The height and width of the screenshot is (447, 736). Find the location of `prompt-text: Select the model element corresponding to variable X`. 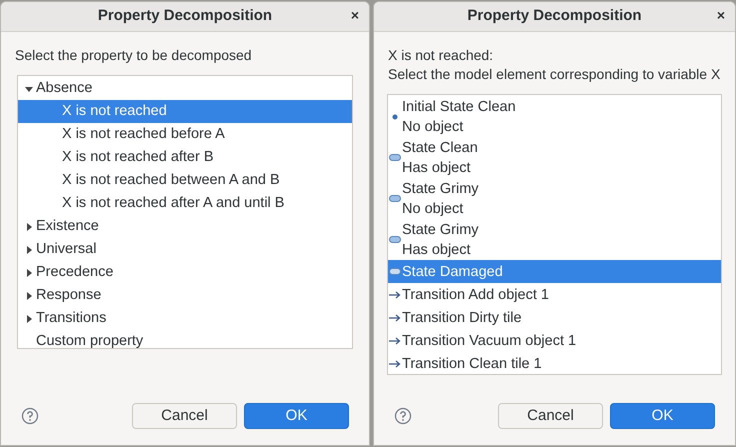

prompt-text: Select the model element corresponding to variable X is located at coordinates (555, 74).